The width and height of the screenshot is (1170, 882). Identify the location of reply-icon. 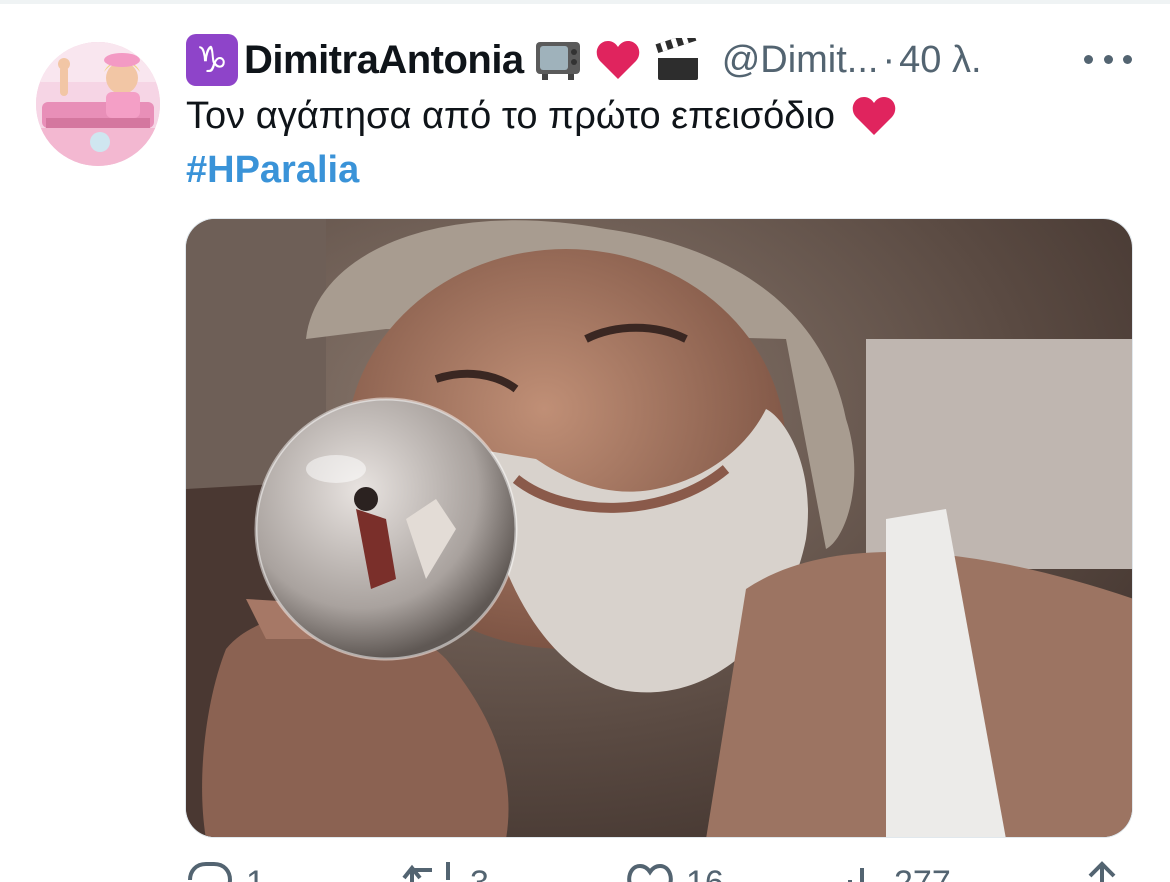
(210, 872).